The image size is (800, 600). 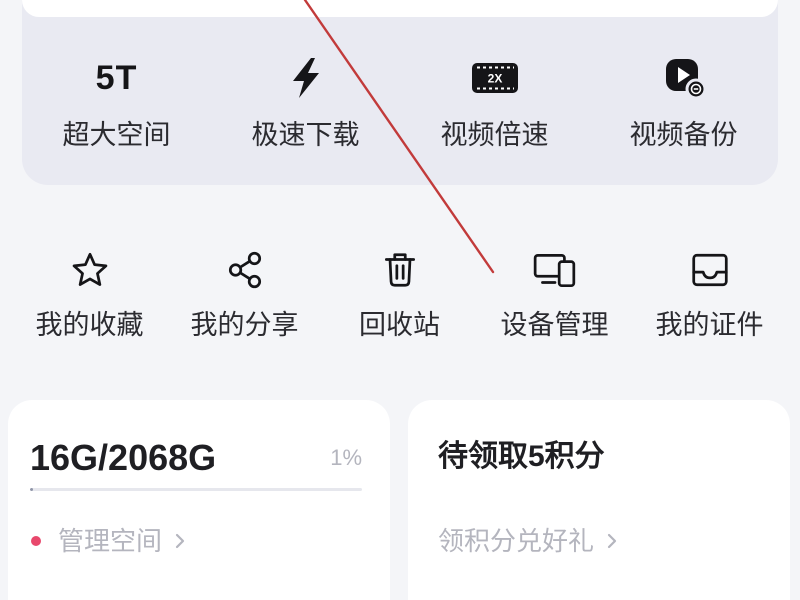 I want to click on points-title: 待领取5积分, so click(x=521, y=456).